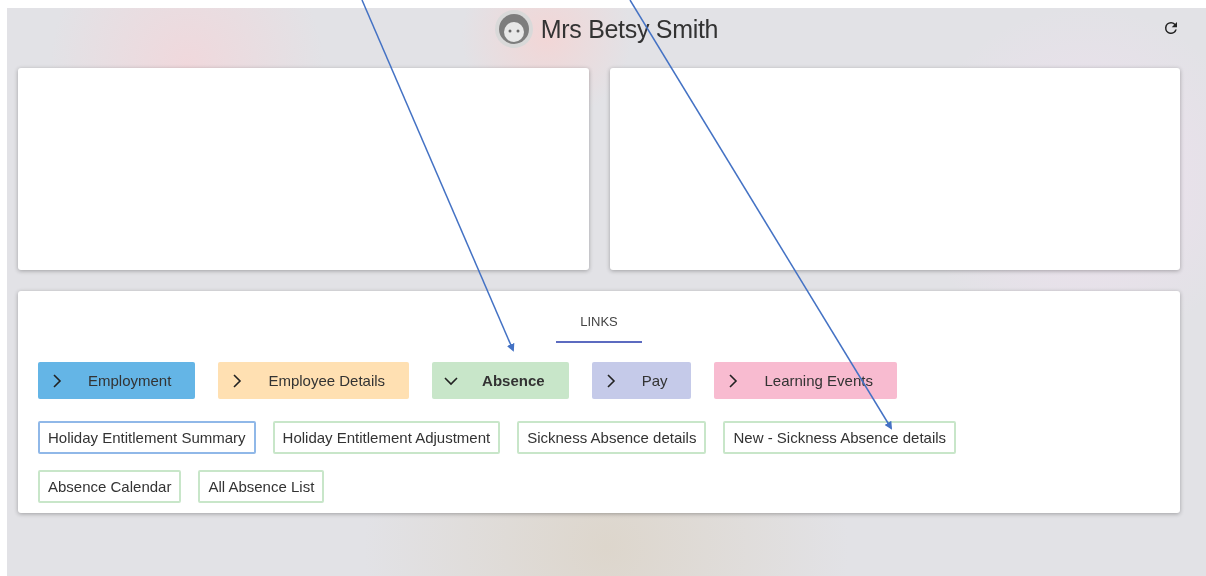 This screenshot has height=576, width=1206. What do you see at coordinates (147, 437) in the screenshot?
I see `link-button: Holiday Entitlement Summary` at bounding box center [147, 437].